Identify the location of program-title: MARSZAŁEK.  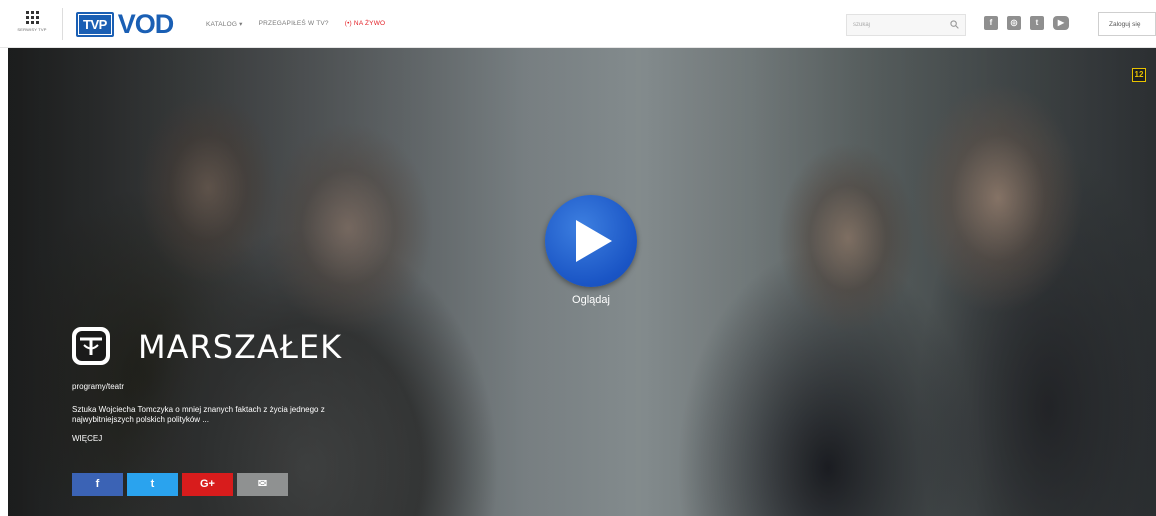
(240, 347).